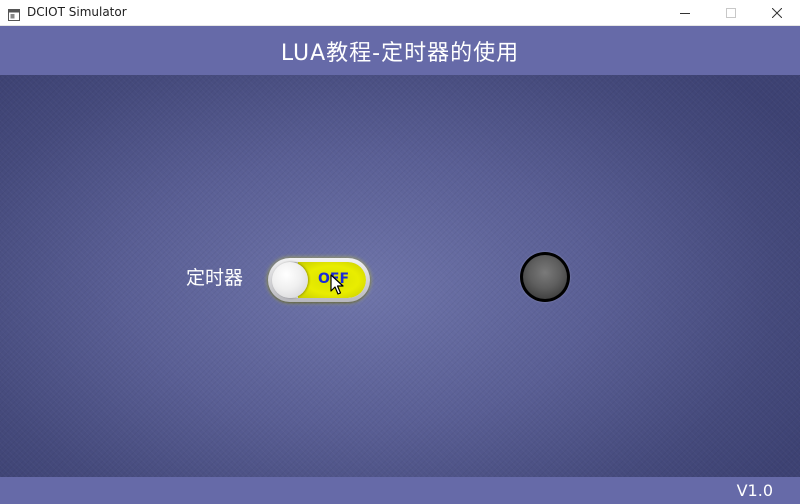 The width and height of the screenshot is (800, 504). I want to click on window-titlebar: DCIOT Simulator, so click(400, 13).